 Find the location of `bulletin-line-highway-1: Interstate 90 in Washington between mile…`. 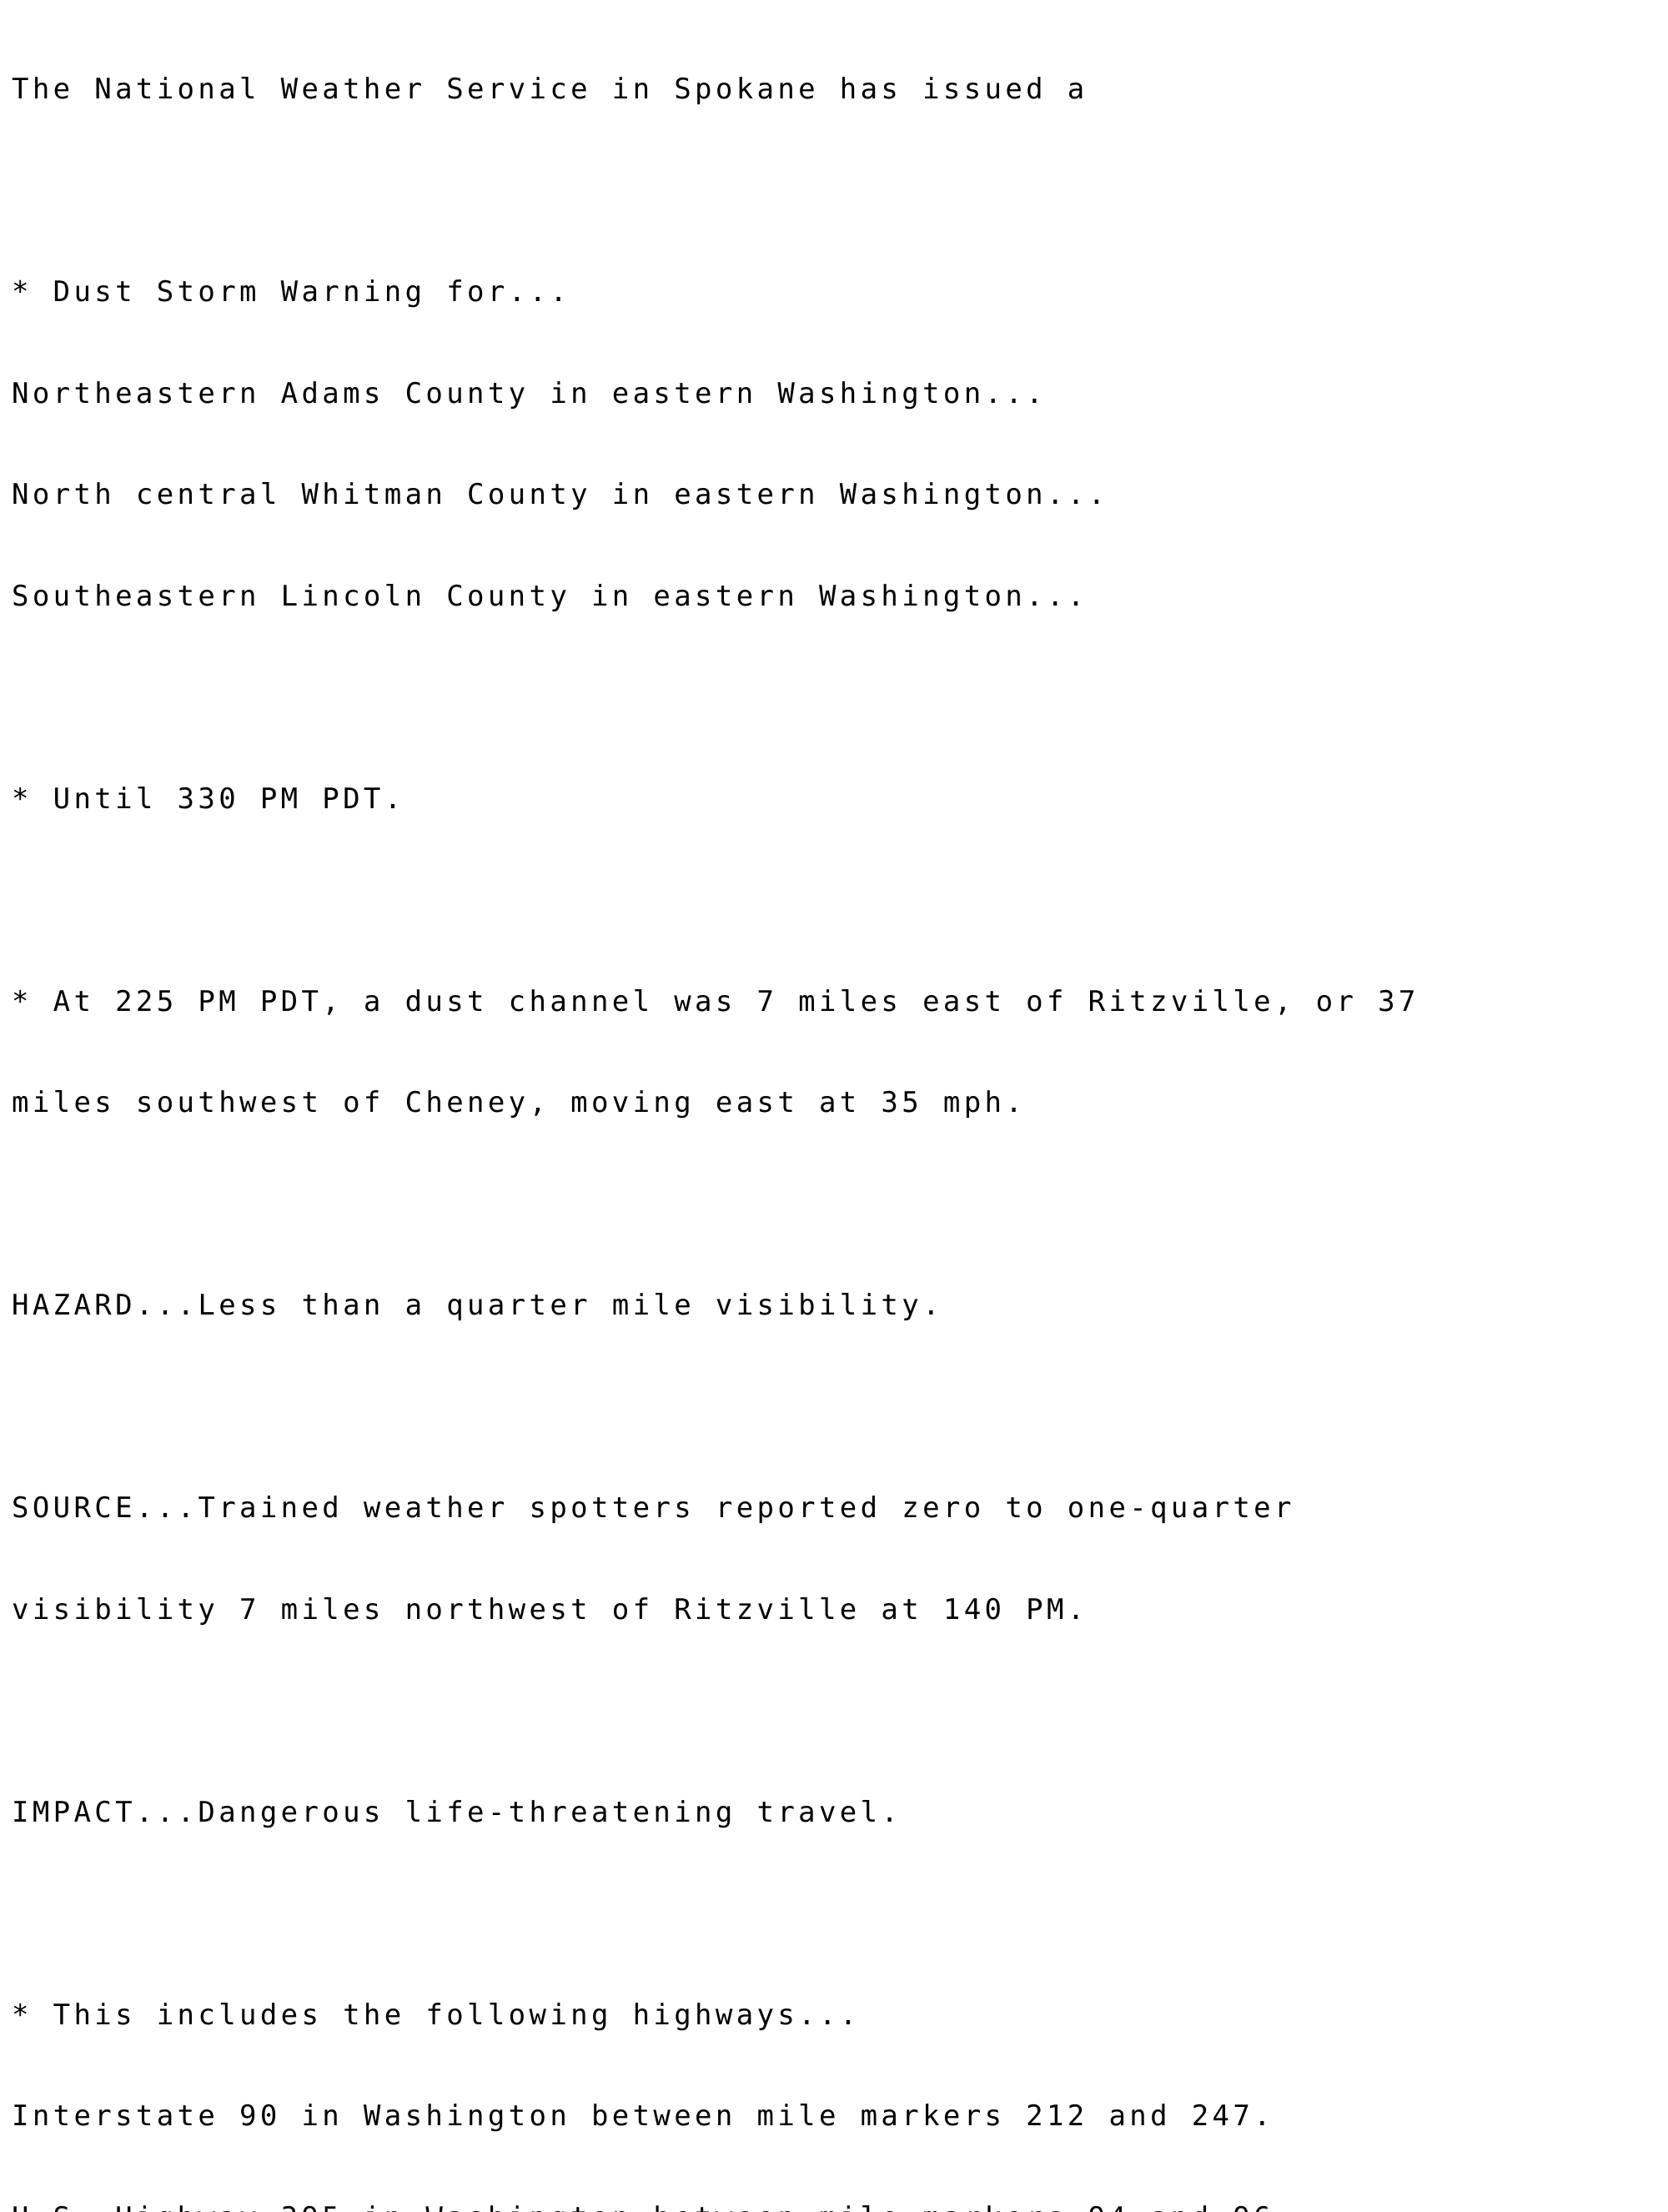

bulletin-line-highway-1: Interstate 90 in Washington between mile… is located at coordinates (837, 2117).